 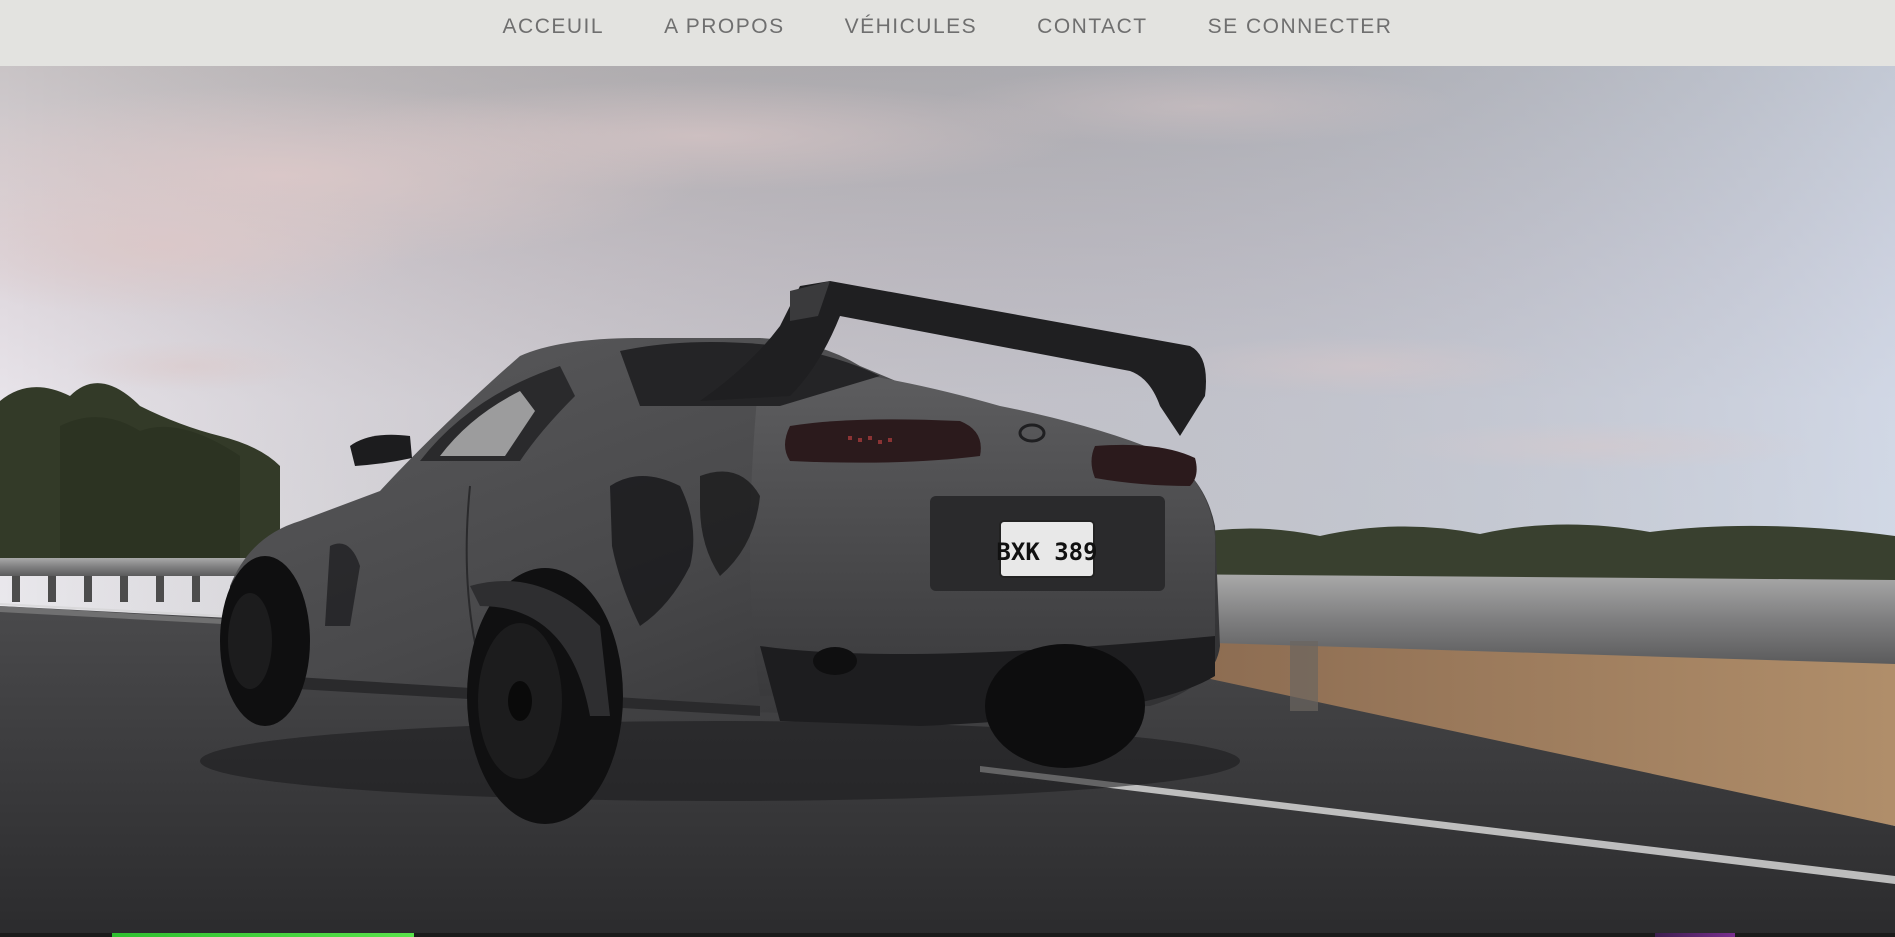 What do you see at coordinates (554, 27) in the screenshot?
I see `nav-link-acceuil: ACCEUIL` at bounding box center [554, 27].